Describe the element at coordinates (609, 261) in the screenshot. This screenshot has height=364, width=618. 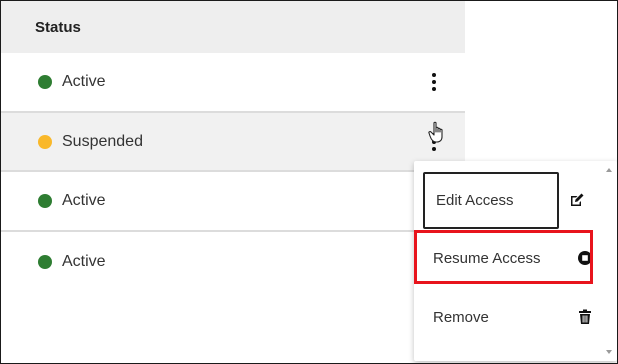
I see `menu-scrollbar` at that location.